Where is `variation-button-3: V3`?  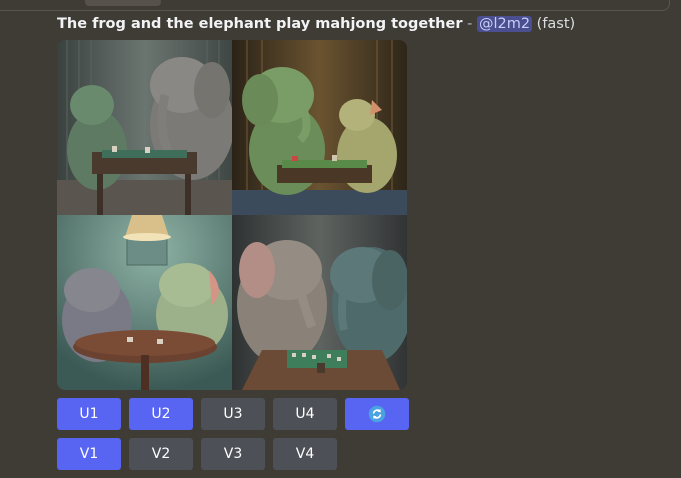
variation-button-3: V3 is located at coordinates (233, 454).